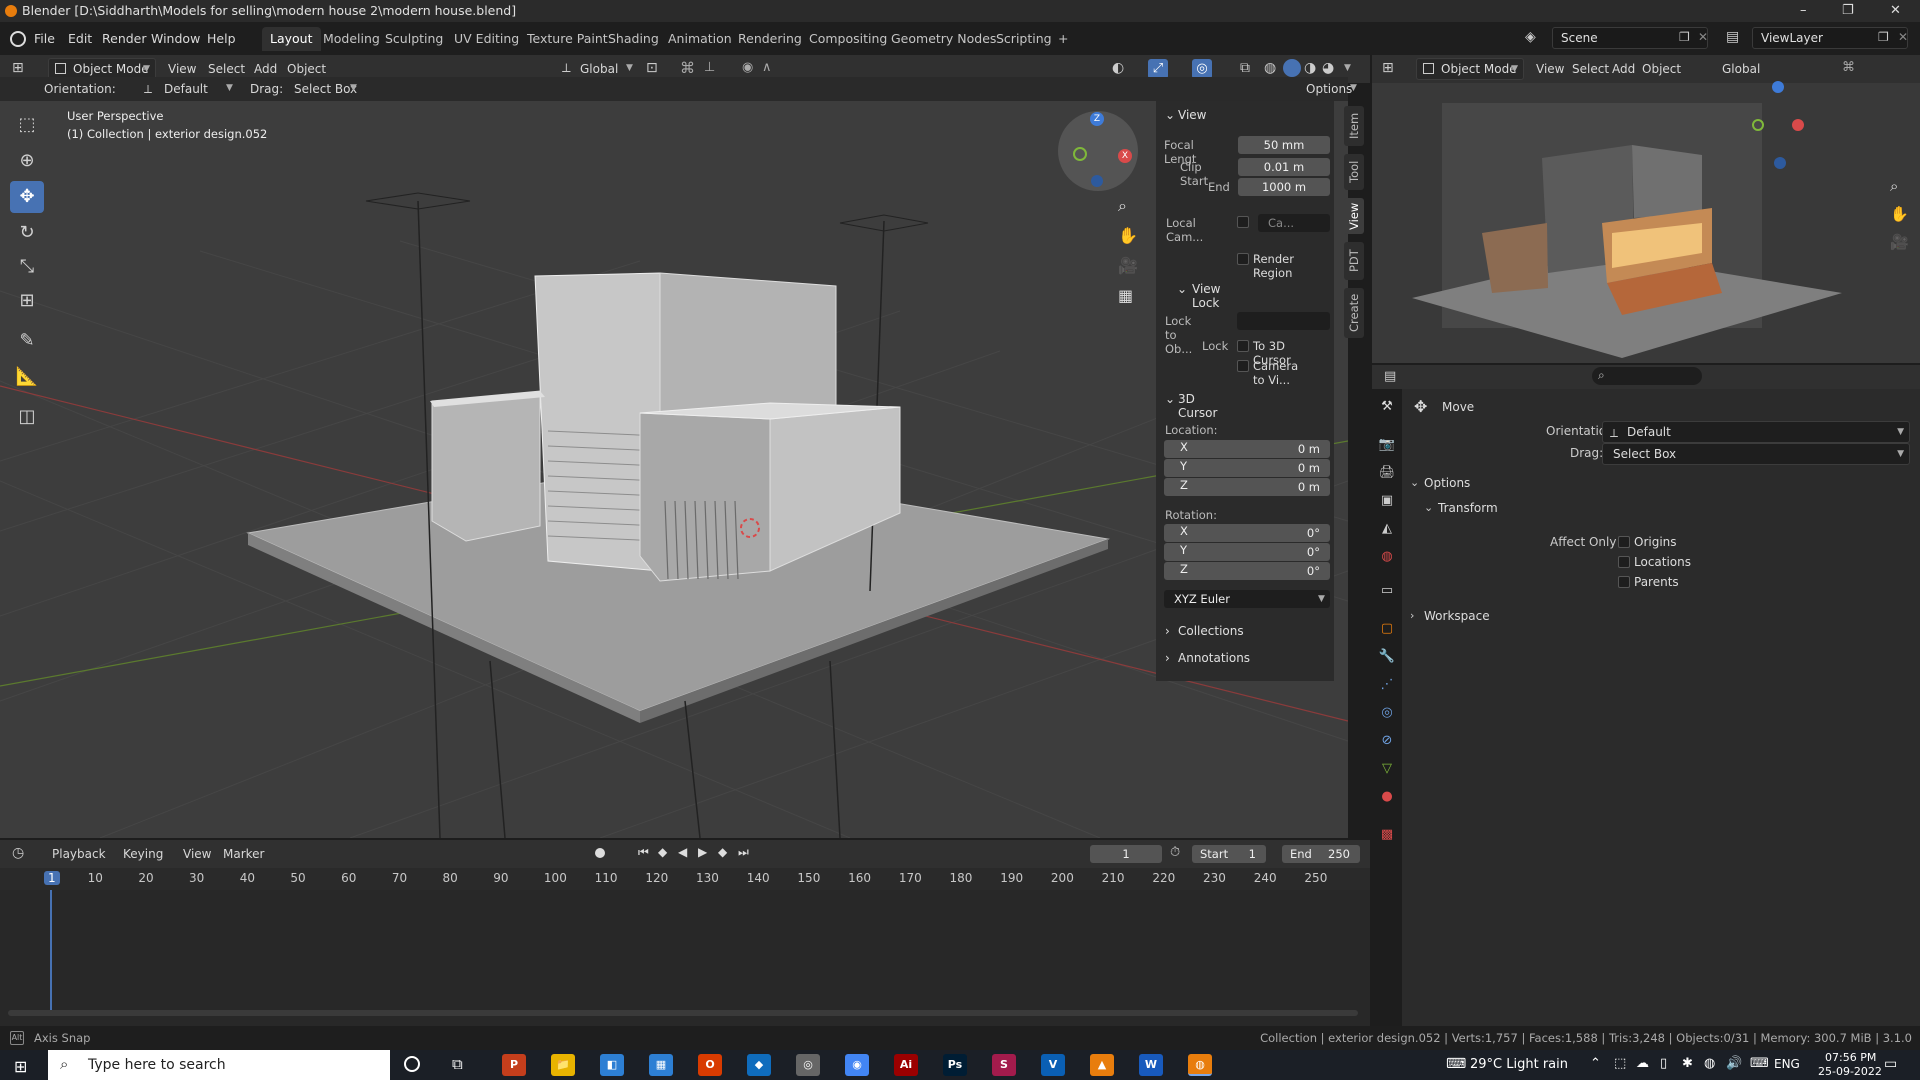 Image resolution: width=1920 pixels, height=1080 pixels. I want to click on workspace-tab-uv-editing: UV Editing, so click(486, 39).